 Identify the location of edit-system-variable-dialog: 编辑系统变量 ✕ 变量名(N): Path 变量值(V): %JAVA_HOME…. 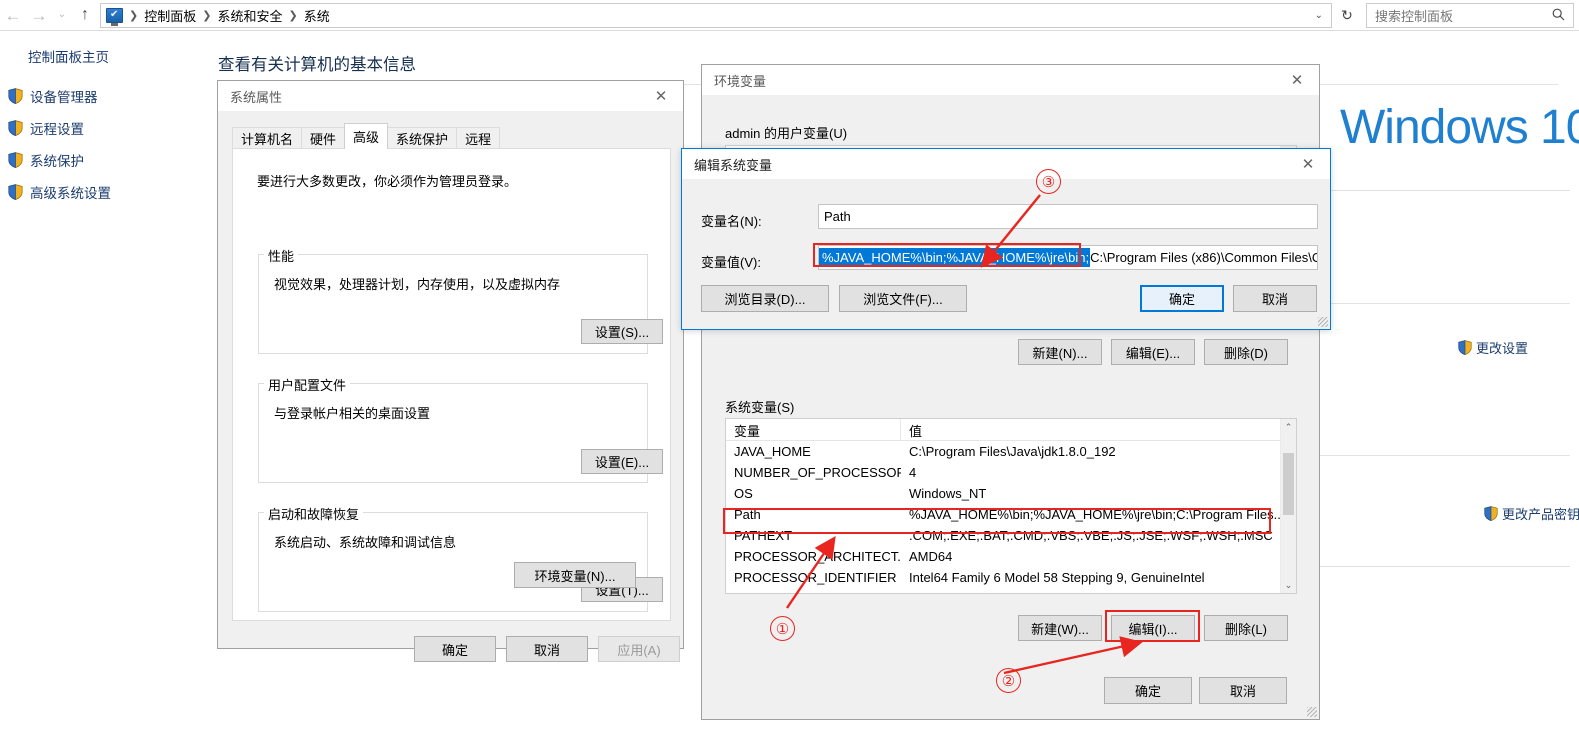
(1006, 239).